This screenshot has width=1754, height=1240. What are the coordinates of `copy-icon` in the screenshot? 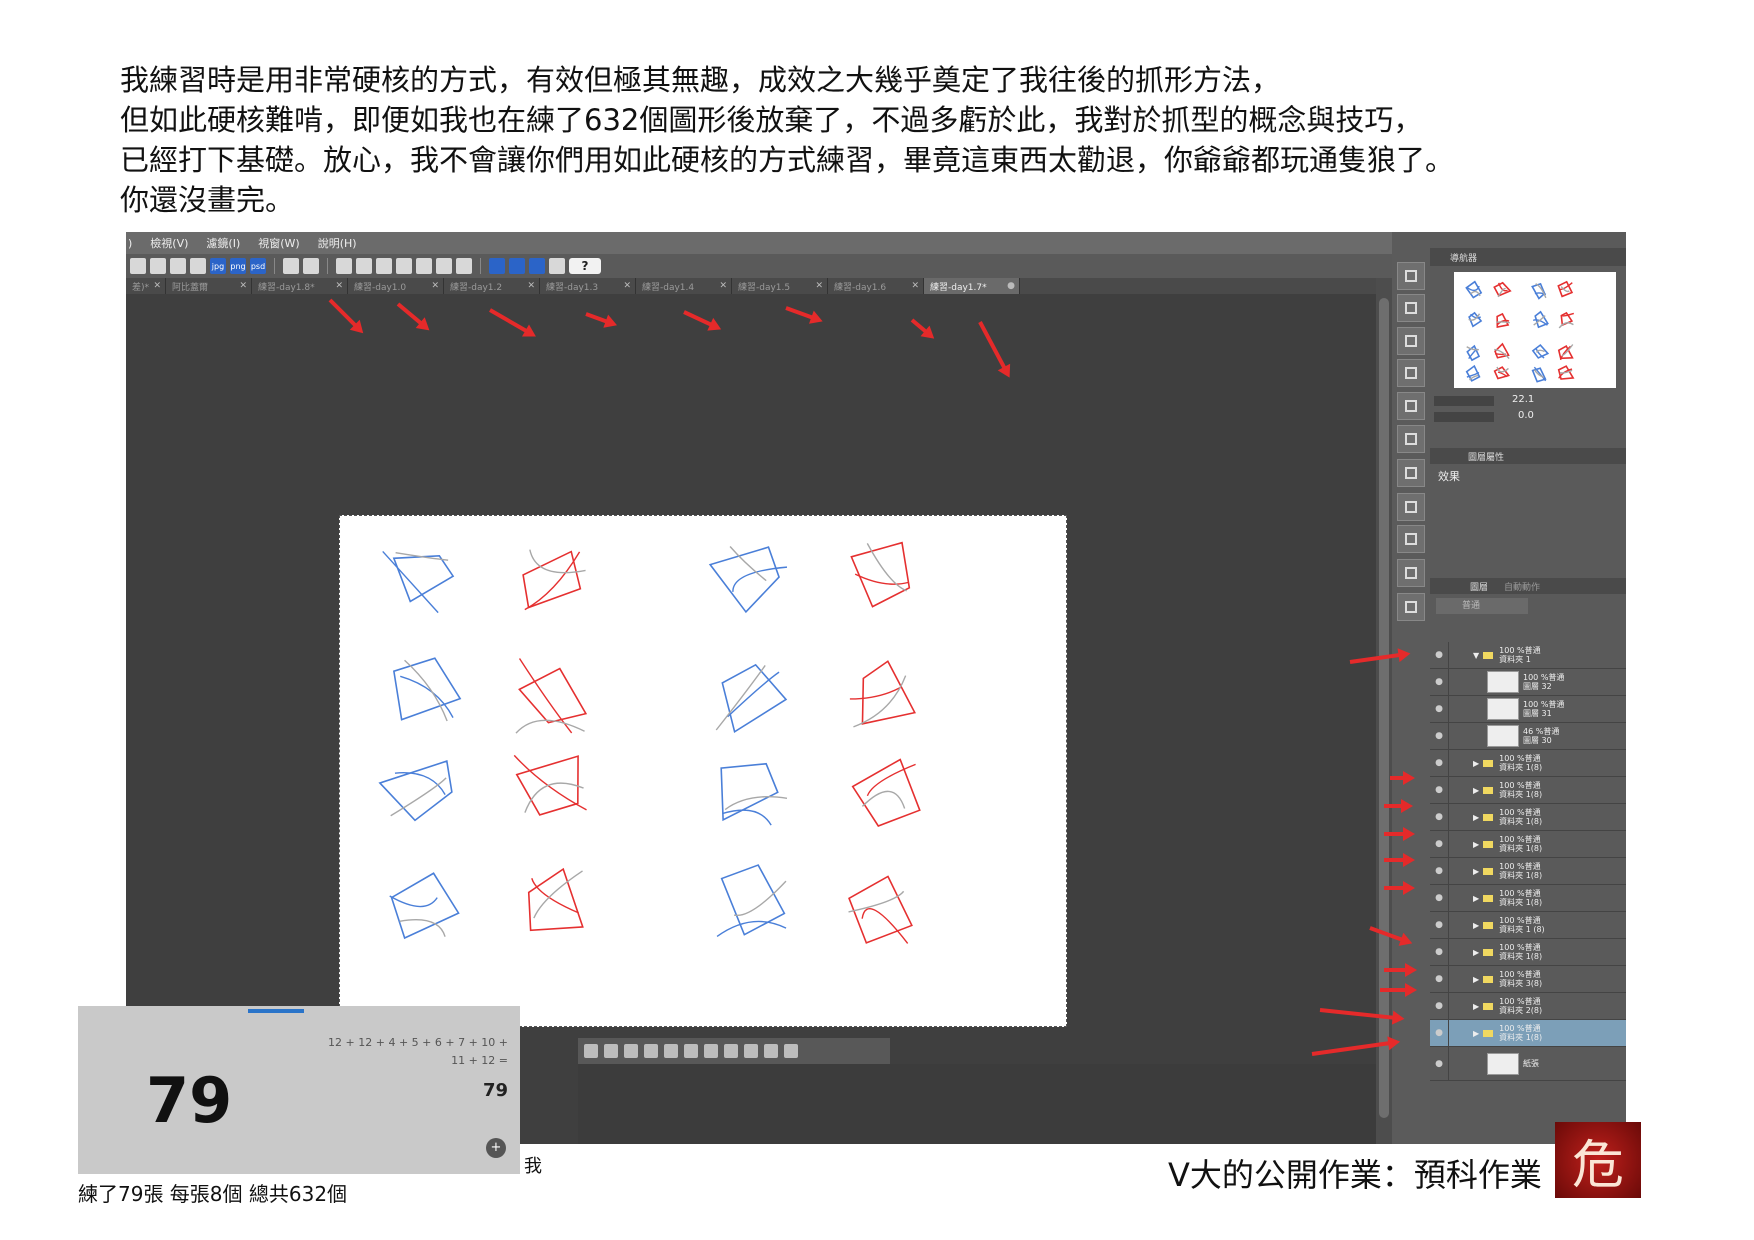 It's located at (711, 1051).